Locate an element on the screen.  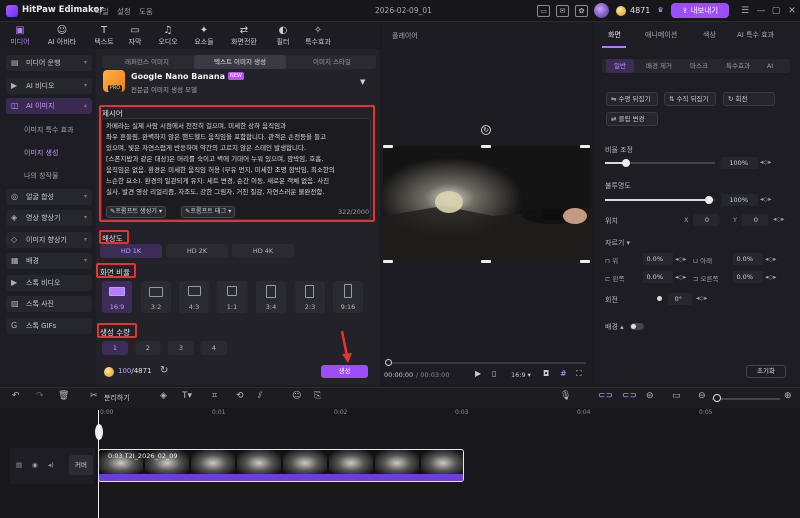
ratio-3-4: 3:4 is located at coordinates (271, 297).